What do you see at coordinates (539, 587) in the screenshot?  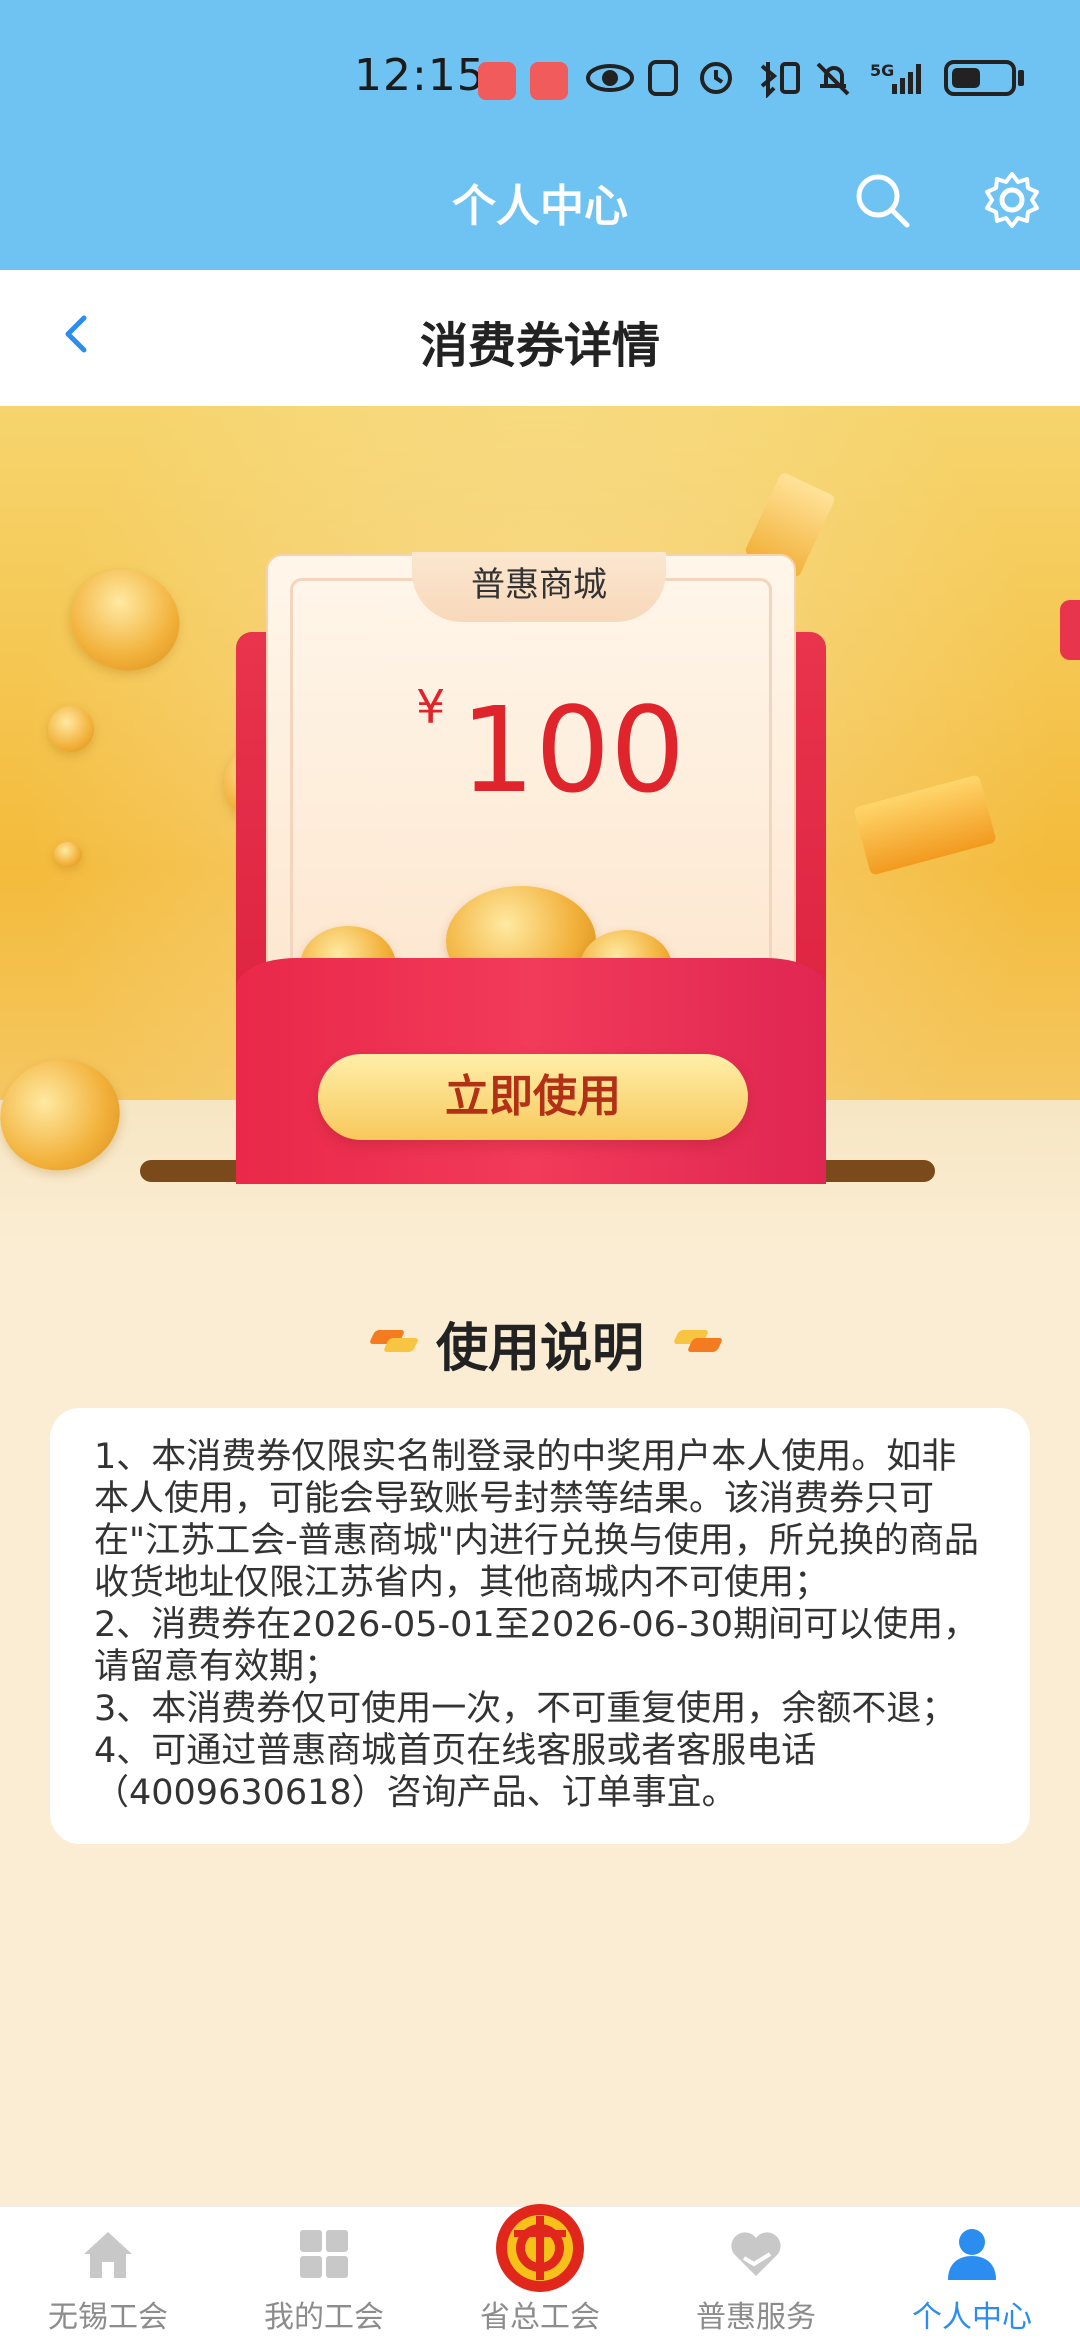 I see `shop-name-tab: 普惠商城` at bounding box center [539, 587].